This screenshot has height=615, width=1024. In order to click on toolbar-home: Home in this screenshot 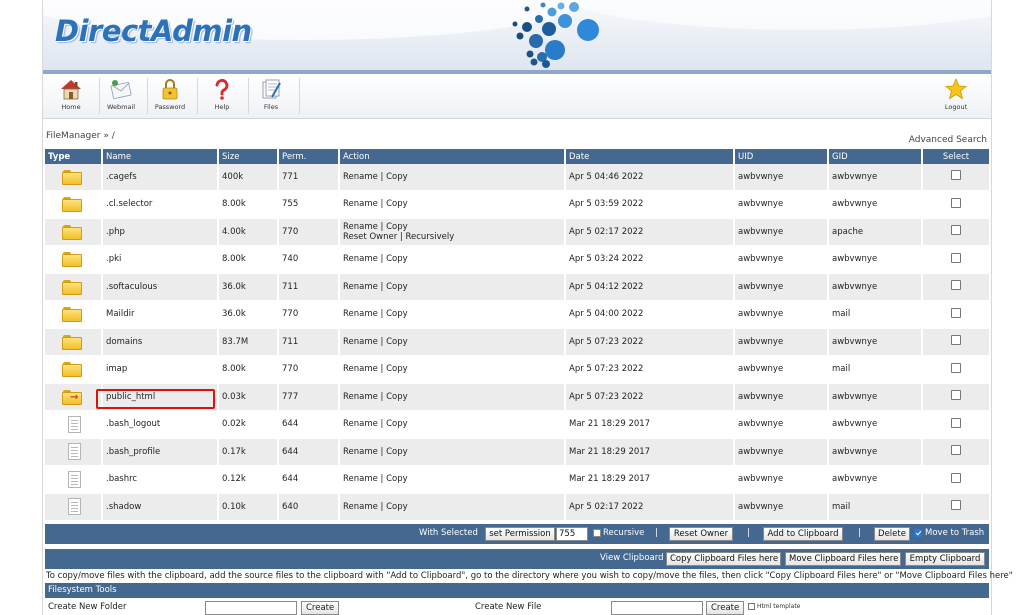, I will do `click(71, 94)`.